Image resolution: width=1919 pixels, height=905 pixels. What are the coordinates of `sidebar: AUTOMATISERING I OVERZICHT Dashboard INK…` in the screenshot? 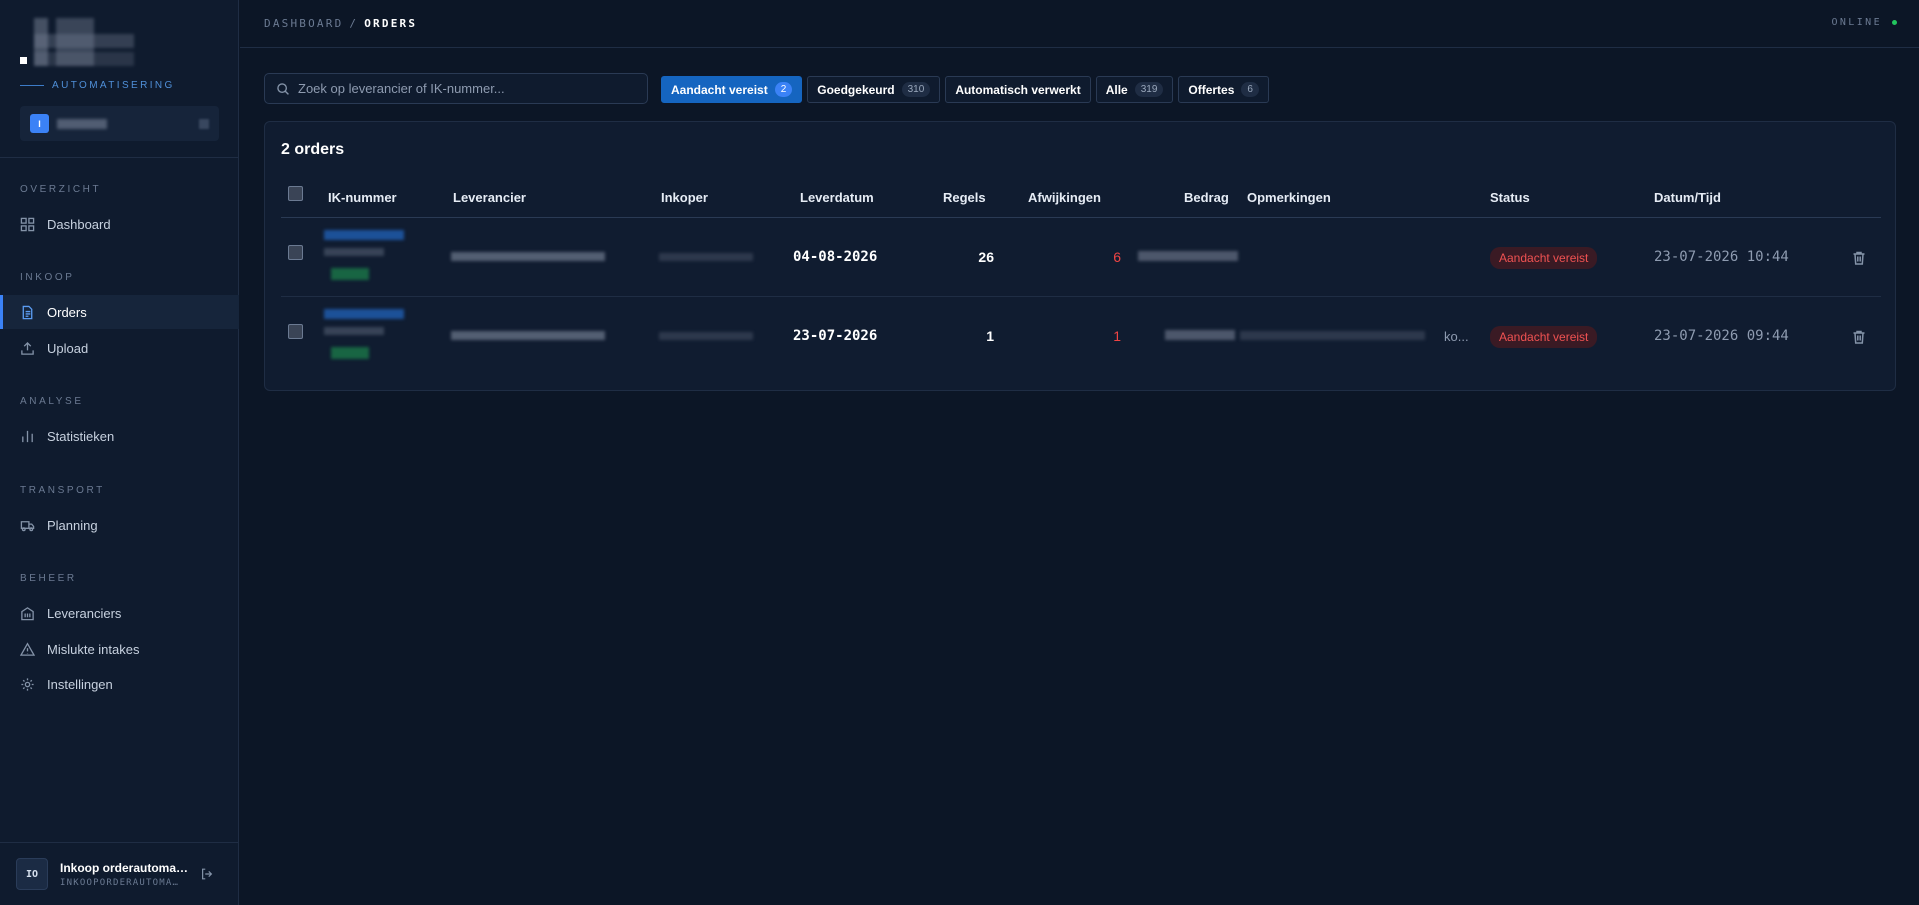 It's located at (119, 452).